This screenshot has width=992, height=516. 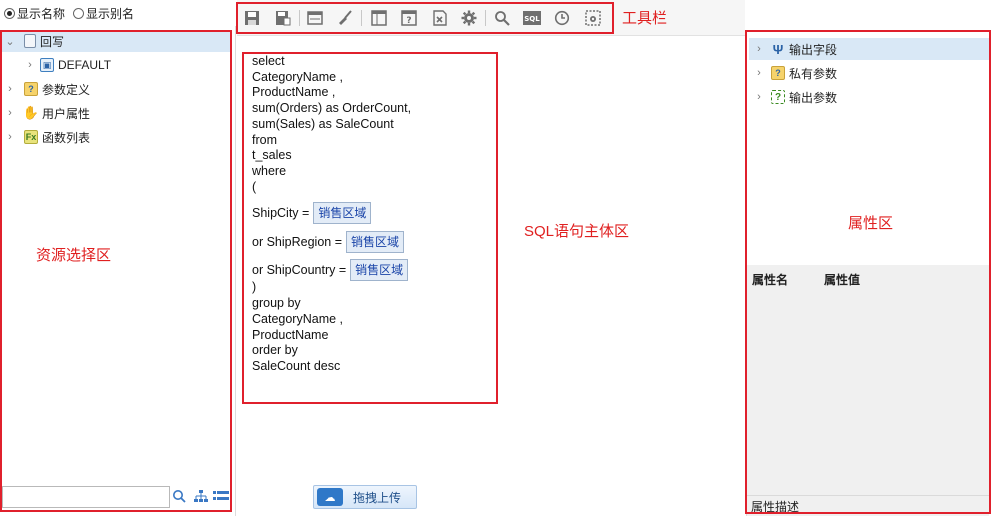 What do you see at coordinates (201, 496) in the screenshot?
I see `tree-view-icon` at bounding box center [201, 496].